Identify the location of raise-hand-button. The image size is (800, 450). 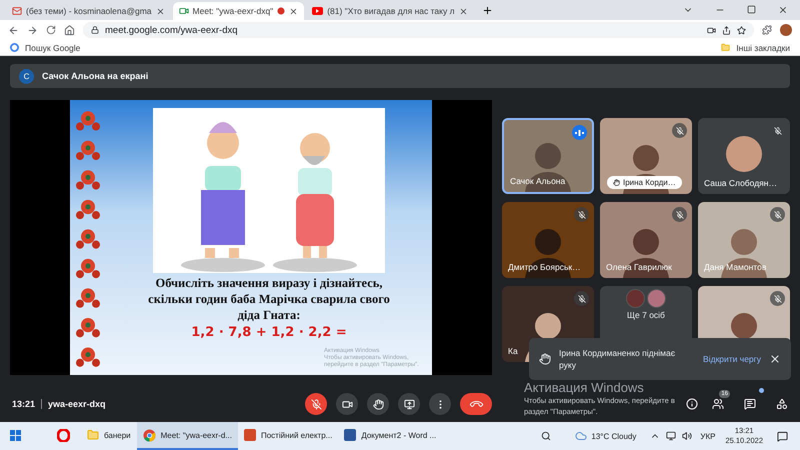
(378, 404).